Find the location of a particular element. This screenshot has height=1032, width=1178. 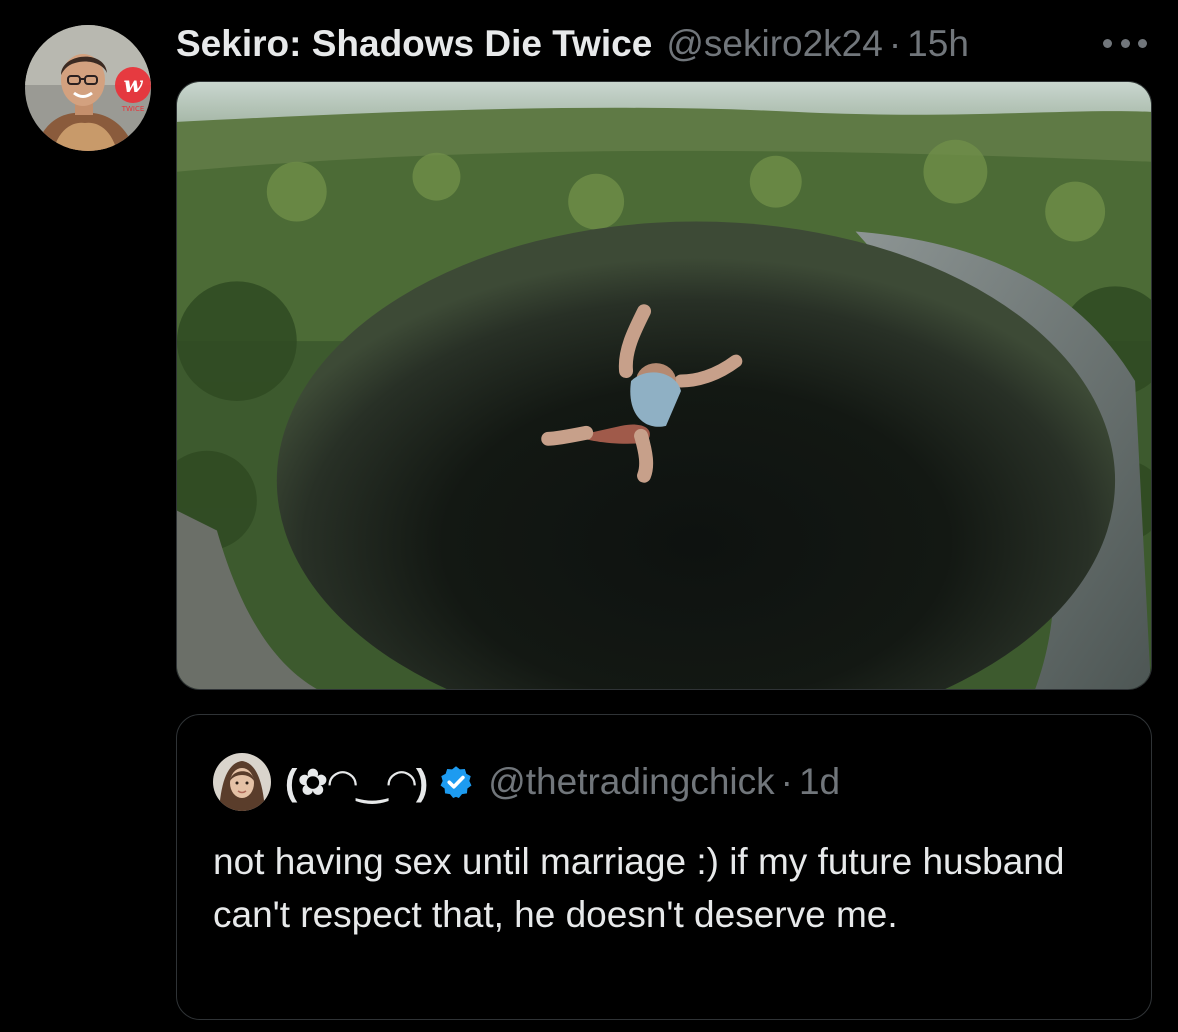

quoted-author-avatar is located at coordinates (242, 782).